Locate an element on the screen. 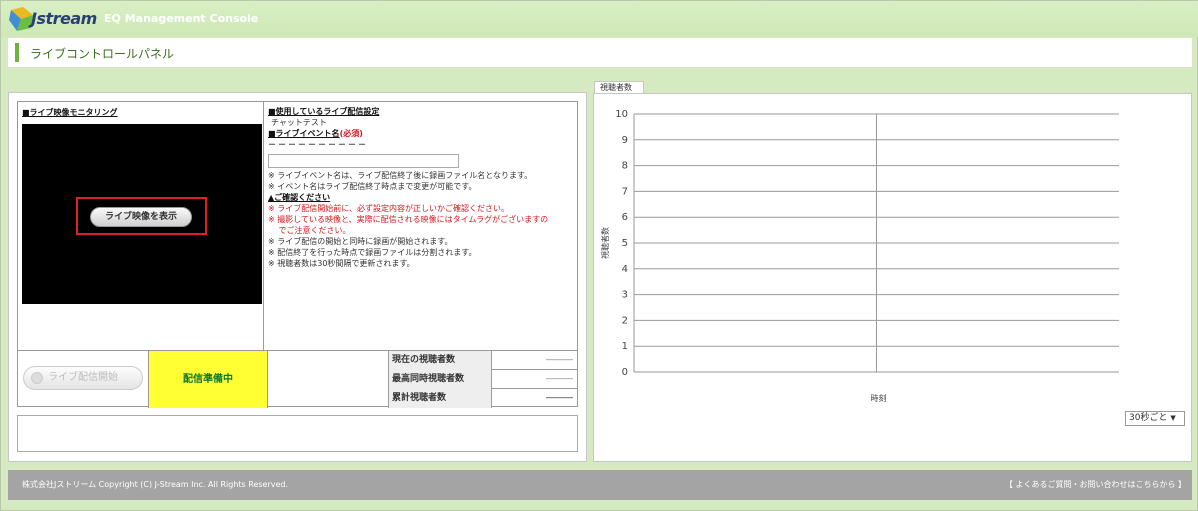 The image size is (1198, 511). count-label: 累計視聴者数 is located at coordinates (440, 398).